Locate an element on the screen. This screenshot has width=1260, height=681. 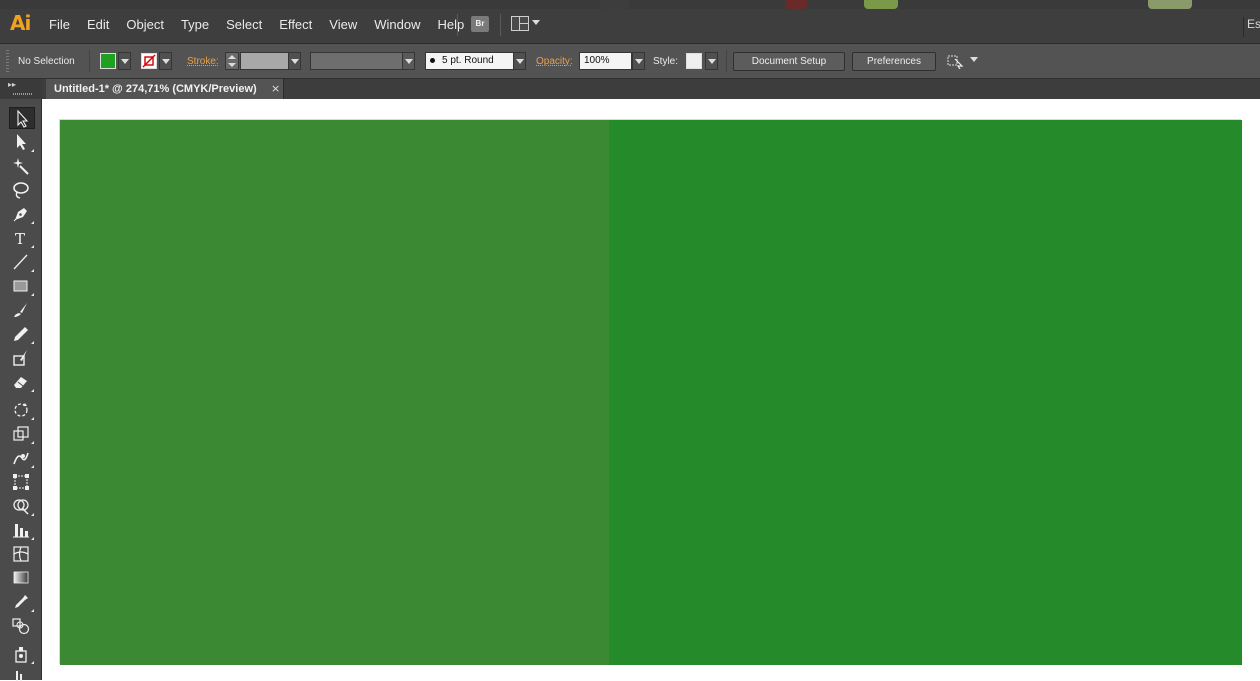
menu-type: Type is located at coordinates (195, 24).